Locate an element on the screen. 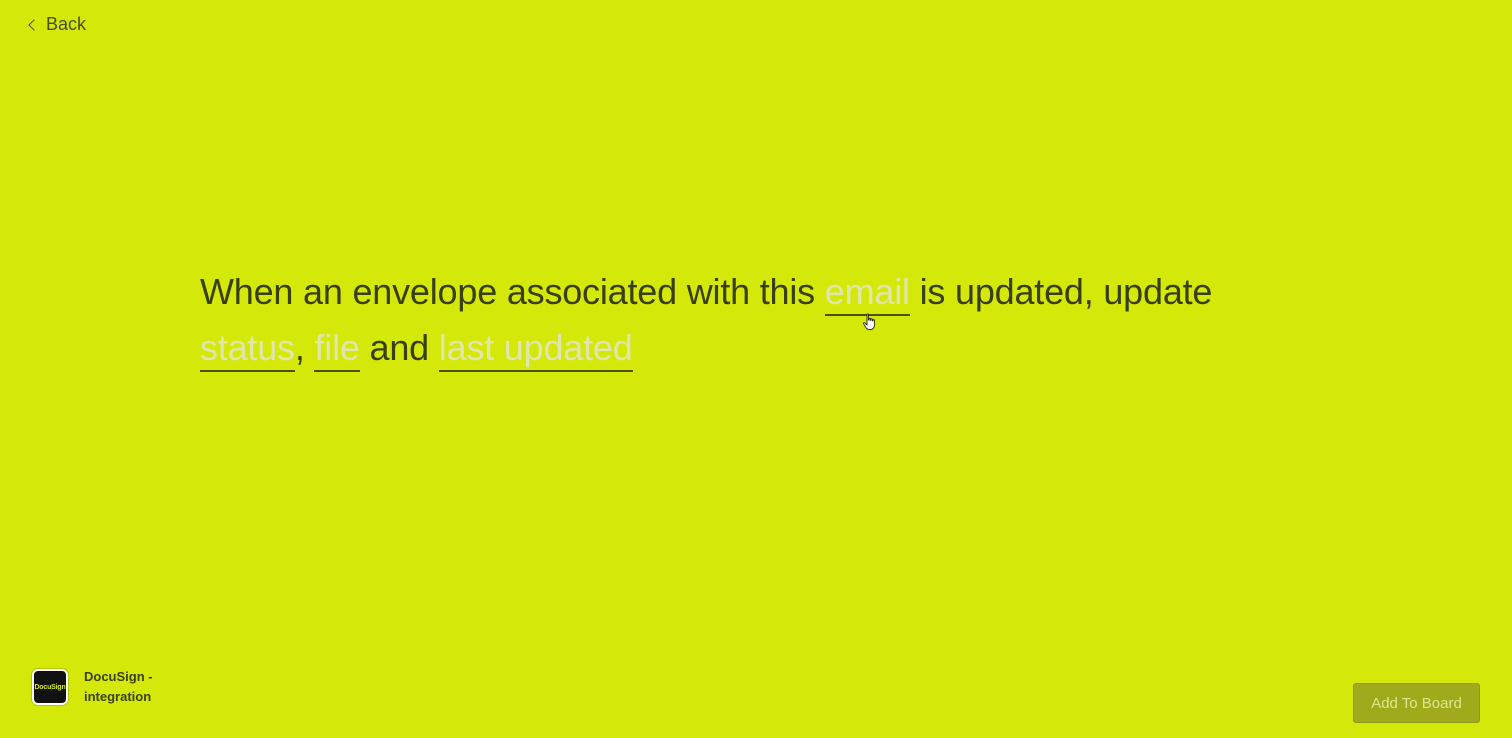 This screenshot has height=738, width=1512. integration-brand: DocuSign DocuSign - integration is located at coordinates (98, 687).